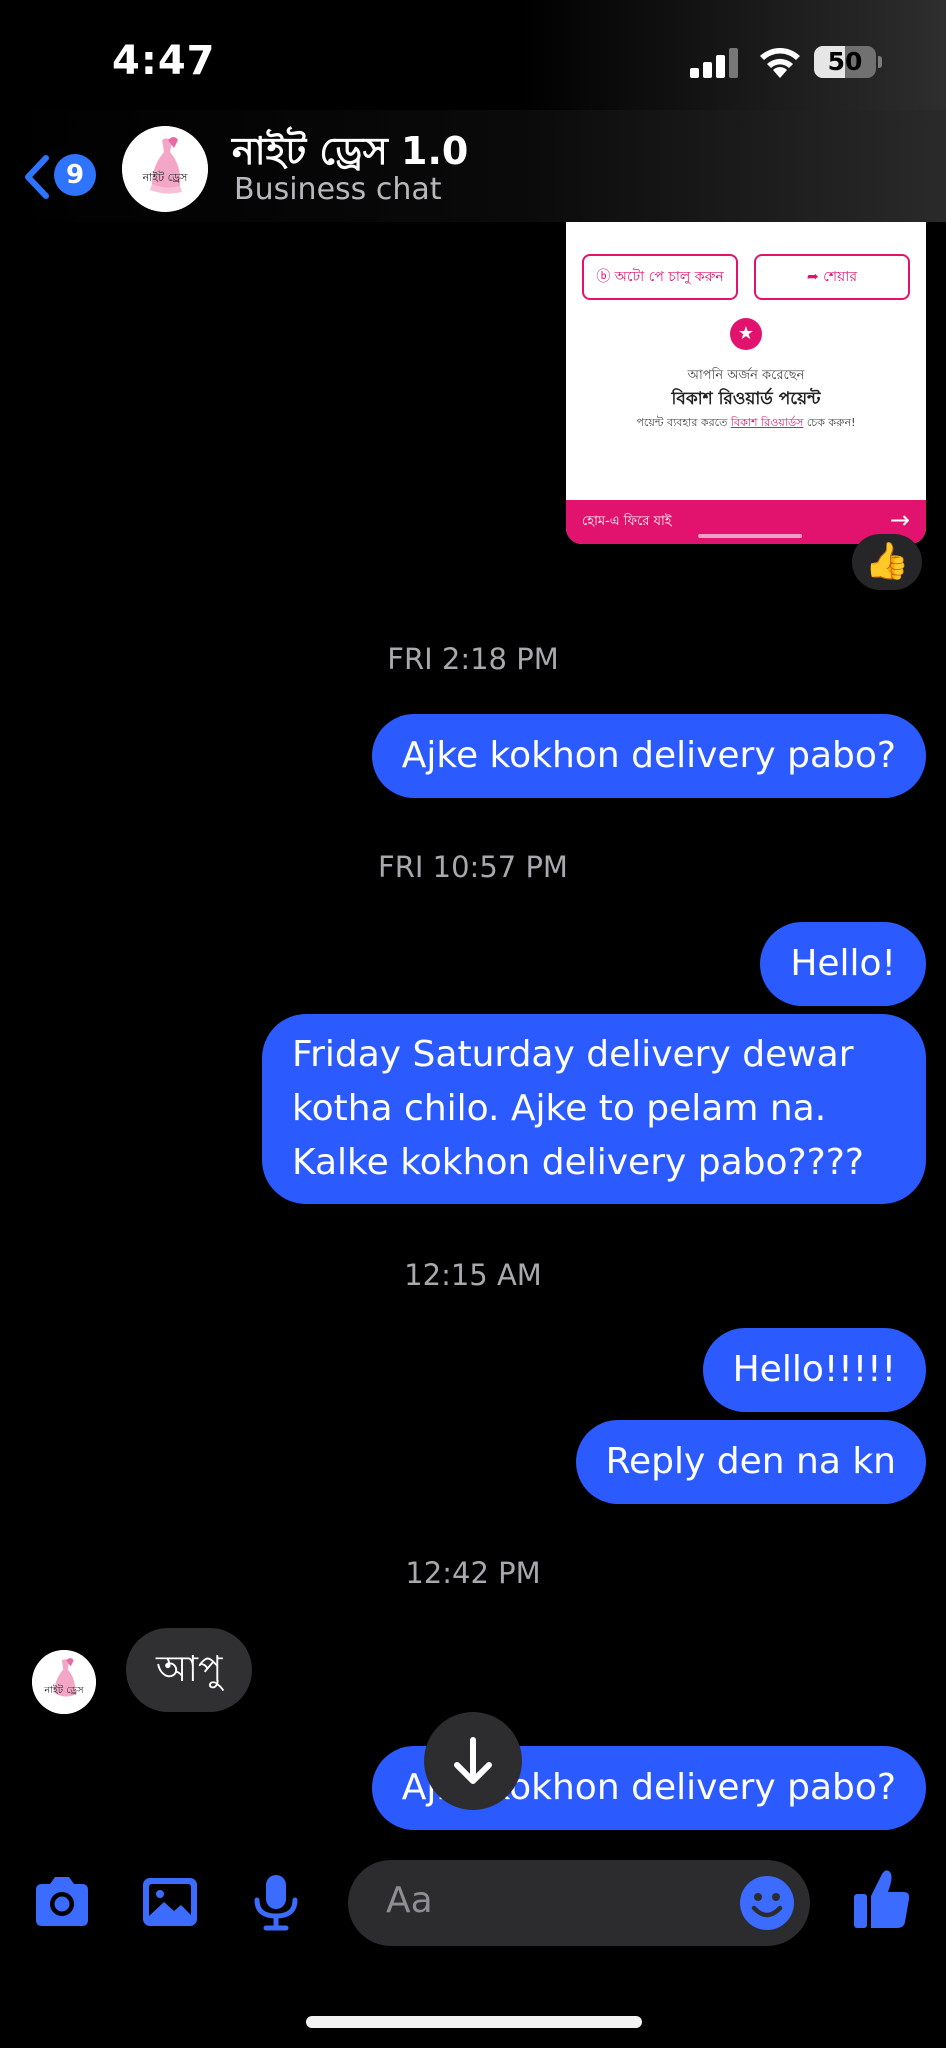 The image size is (946, 2048). I want to click on autopay-button-label: অটো পে চালু করুন, so click(669, 277).